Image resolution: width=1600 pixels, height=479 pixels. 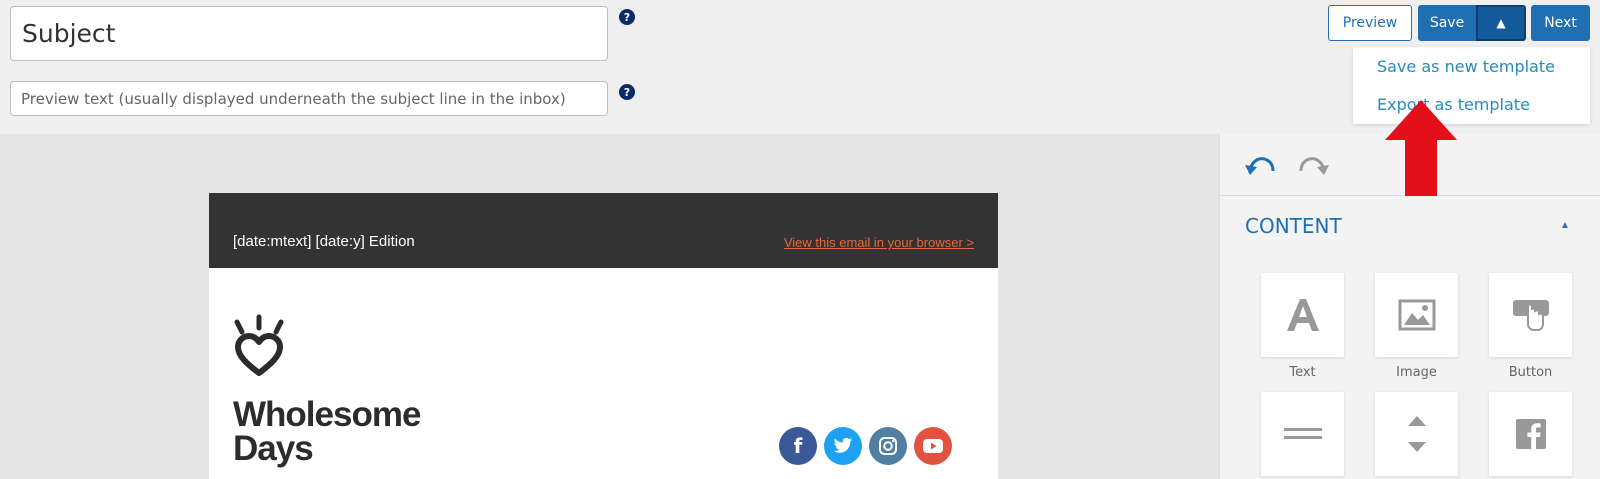 I want to click on image-block-tile, so click(x=1416, y=315).